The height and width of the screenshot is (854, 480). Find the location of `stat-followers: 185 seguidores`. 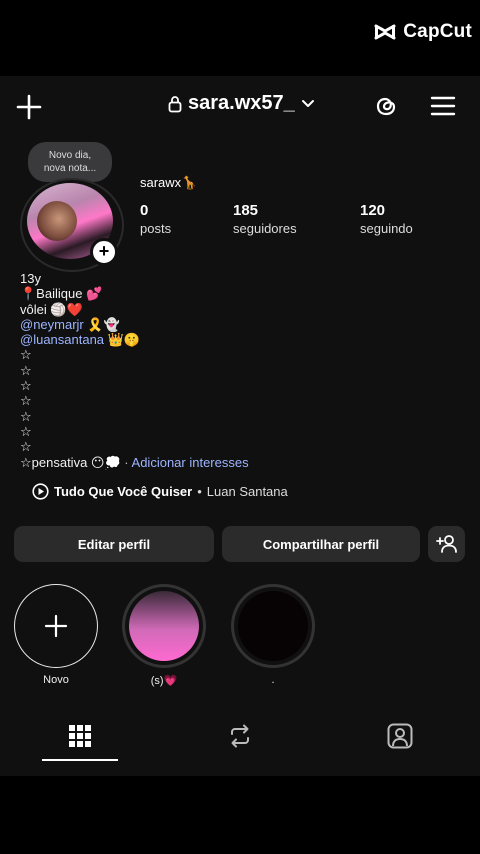

stat-followers: 185 seguidores is located at coordinates (265, 219).